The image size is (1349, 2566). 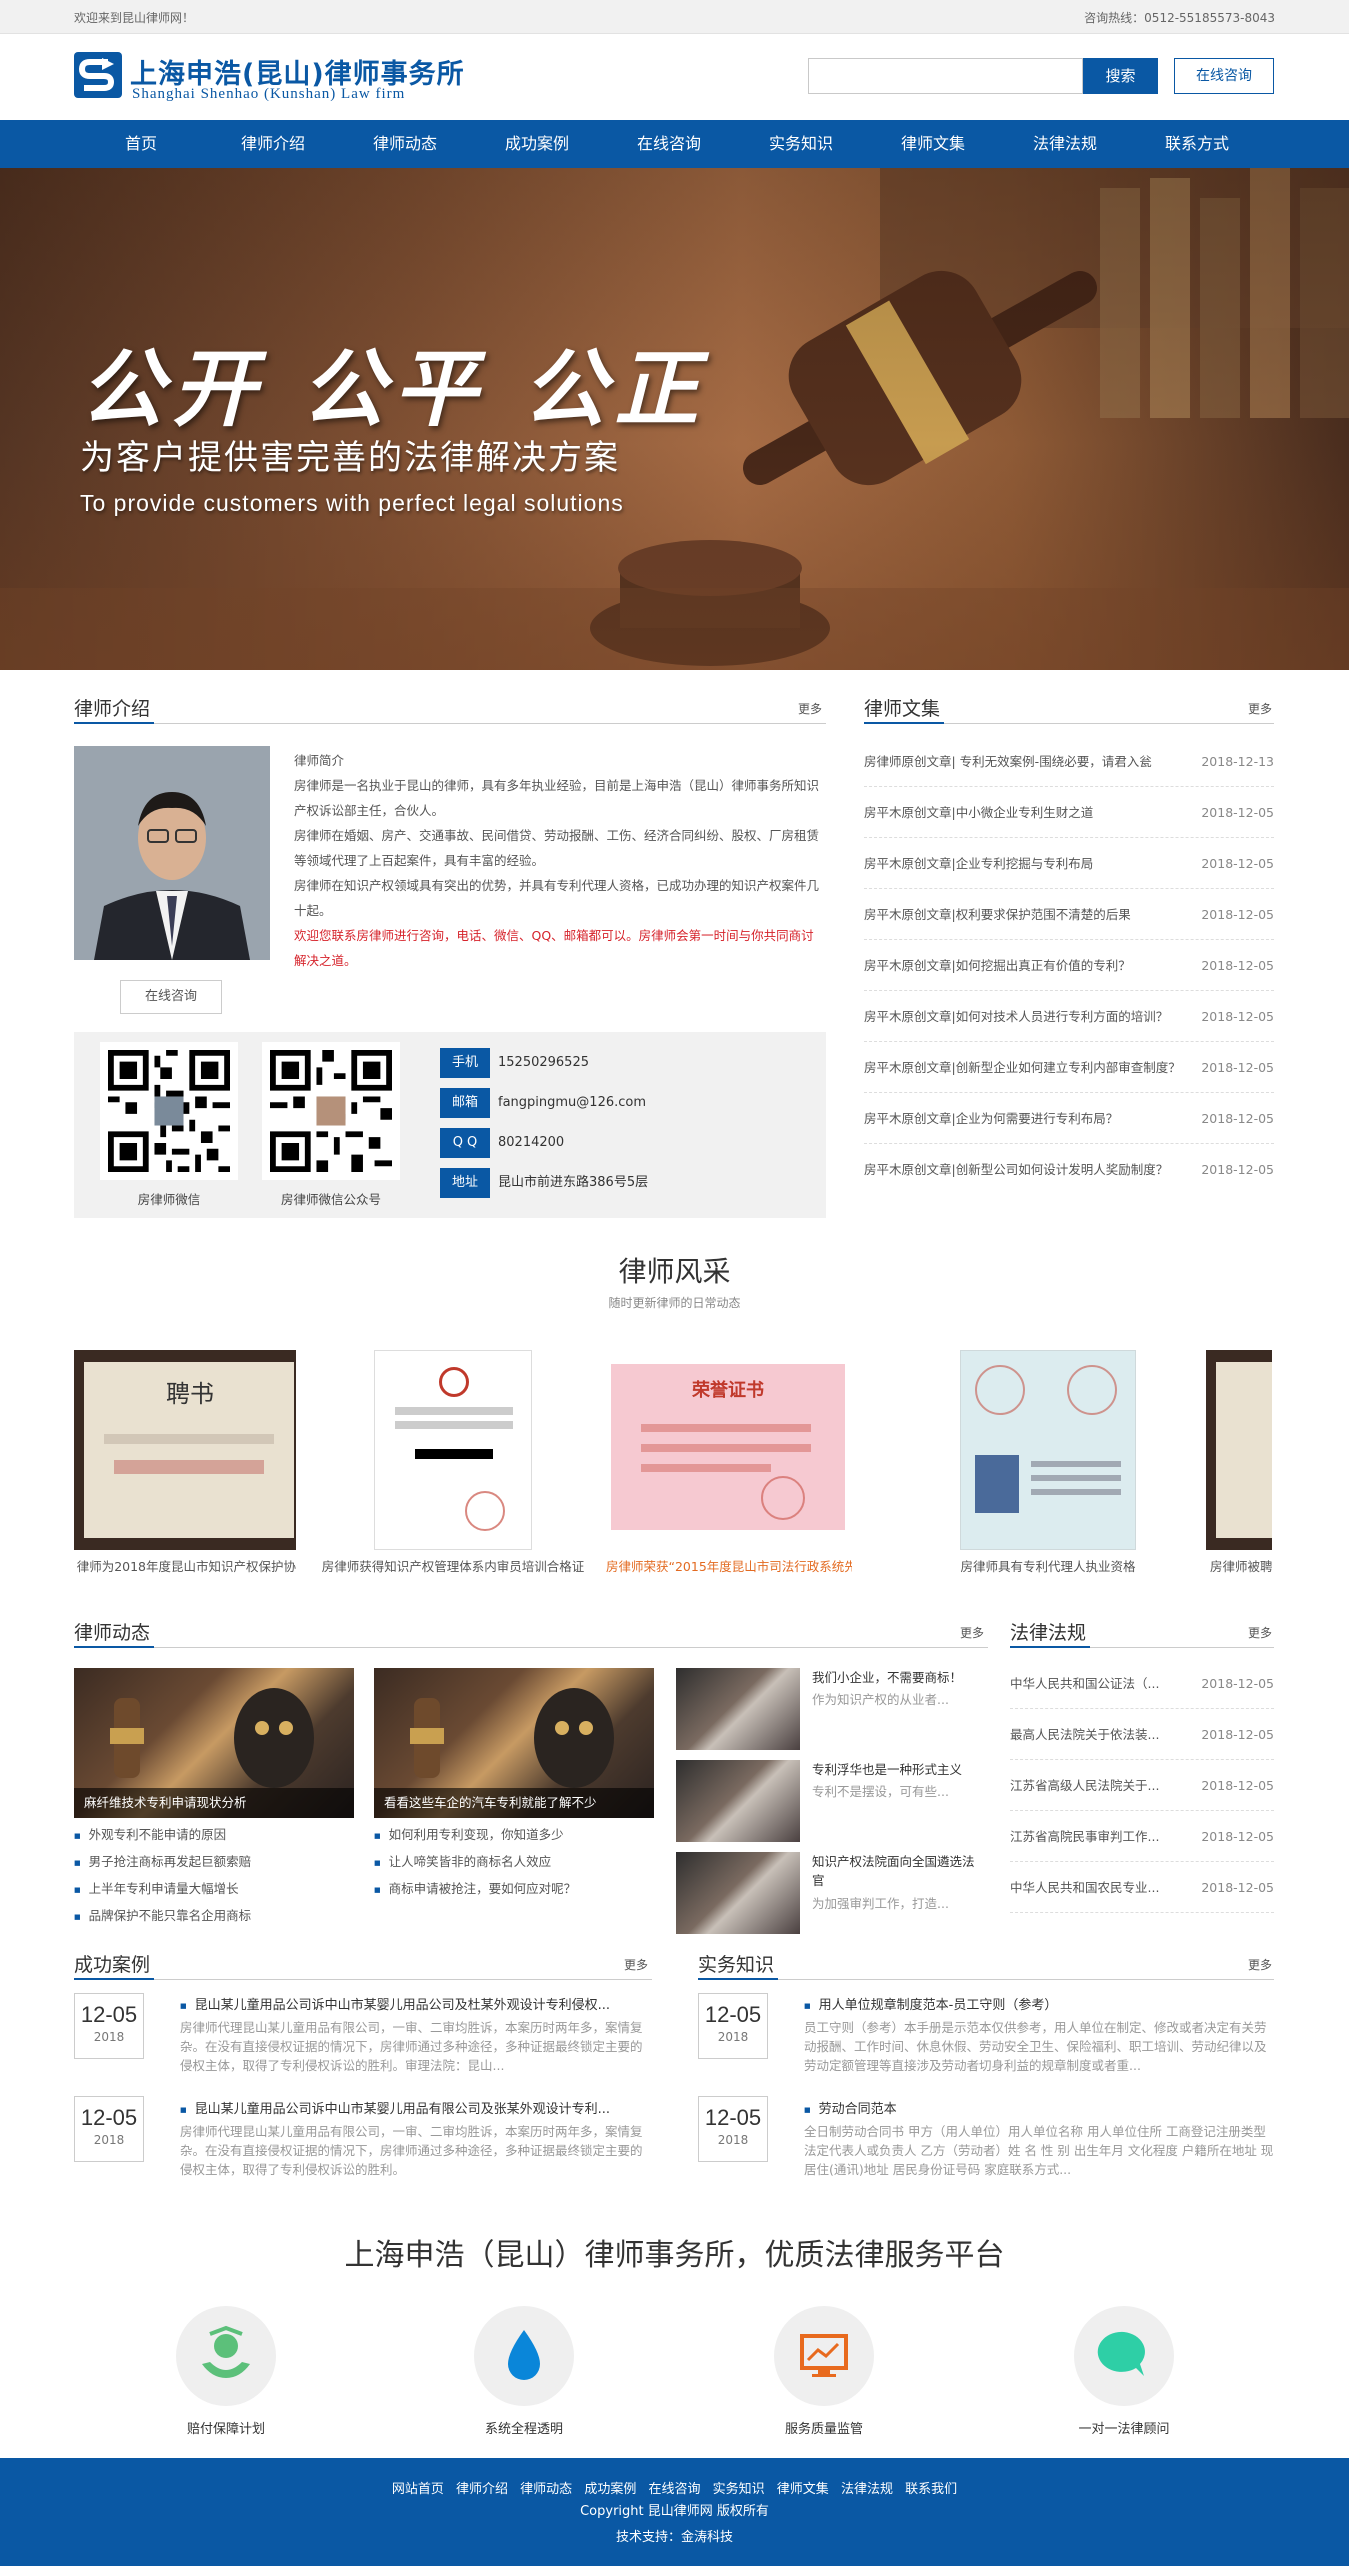 I want to click on nav-item-articles: 律师文集, so click(x=933, y=144).